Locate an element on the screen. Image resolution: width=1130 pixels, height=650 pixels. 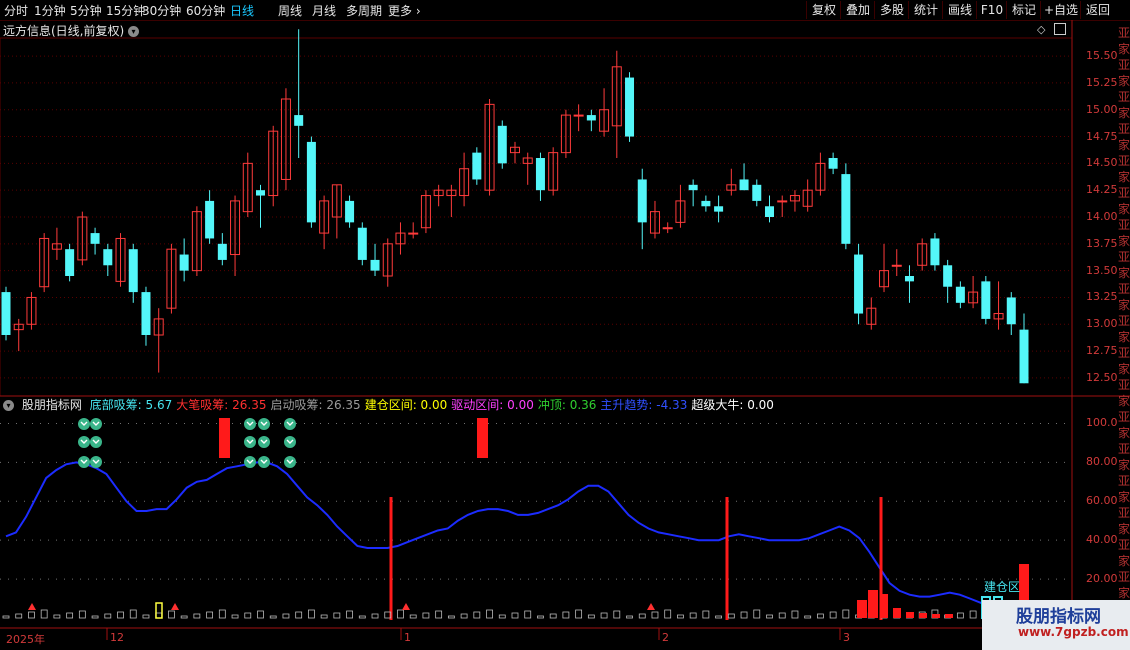
indicator-item-1: 大笔吸筹: 26.35 is located at coordinates (221, 405).